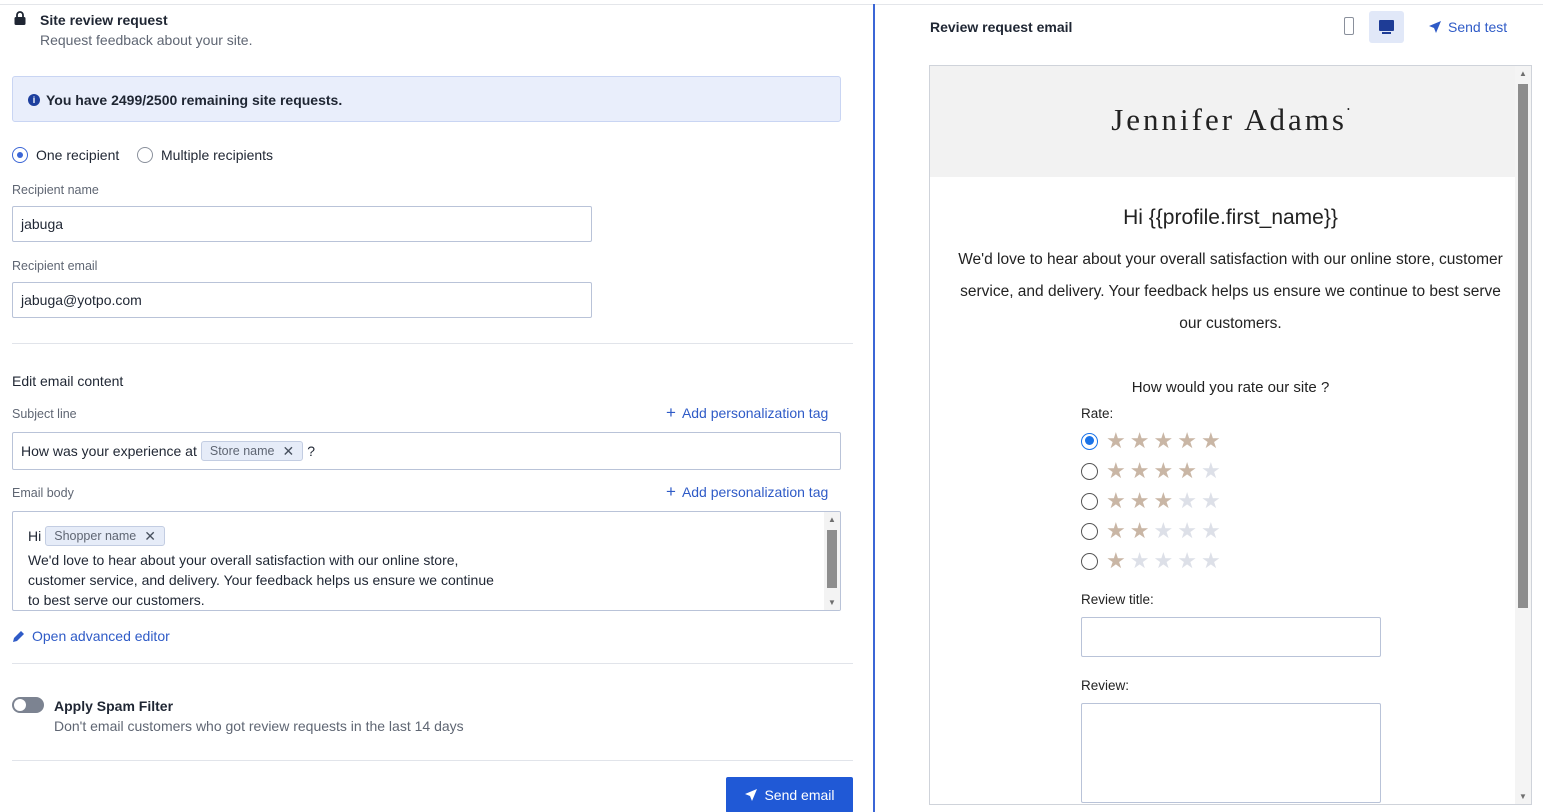  Describe the element at coordinates (145, 155) in the screenshot. I see `radio-button` at that location.